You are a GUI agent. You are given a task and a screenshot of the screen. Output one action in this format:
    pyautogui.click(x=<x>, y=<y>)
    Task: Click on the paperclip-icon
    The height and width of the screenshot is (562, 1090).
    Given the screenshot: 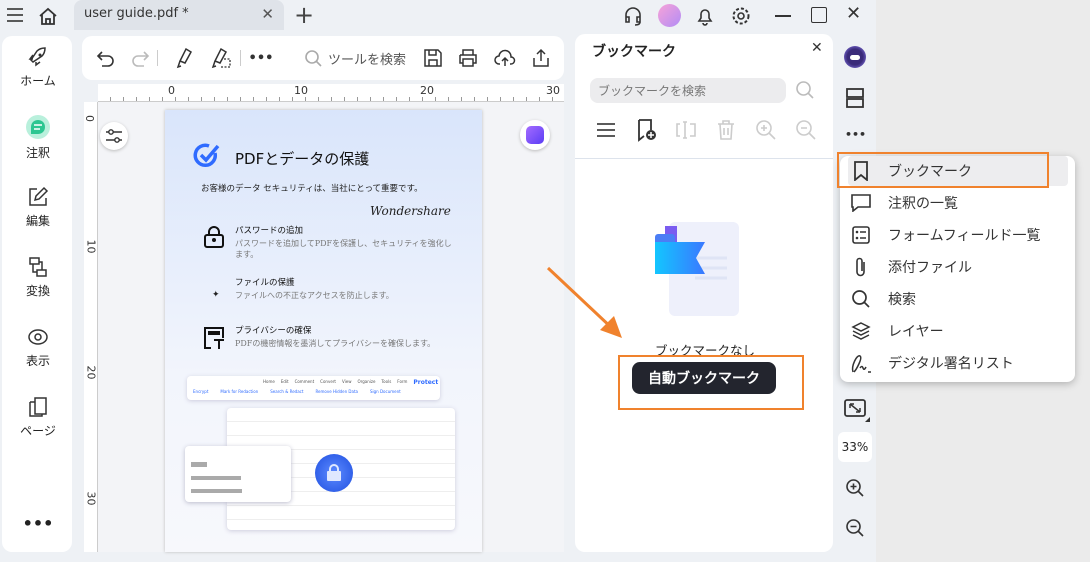 What is the action you would take?
    pyautogui.click(x=861, y=267)
    